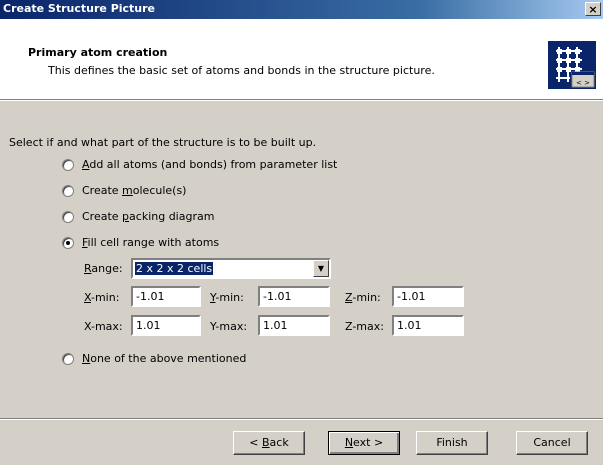  What do you see at coordinates (321, 268) in the screenshot?
I see `chevron-down-icon: ▼` at bounding box center [321, 268].